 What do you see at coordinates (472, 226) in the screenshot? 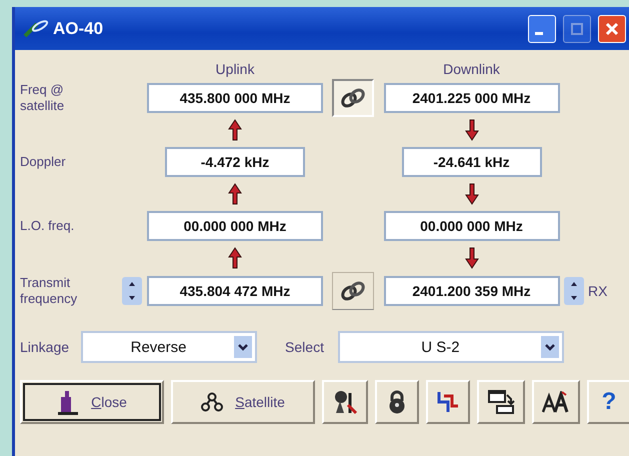
I see `downlink-field: 00.000 000 MHz` at bounding box center [472, 226].